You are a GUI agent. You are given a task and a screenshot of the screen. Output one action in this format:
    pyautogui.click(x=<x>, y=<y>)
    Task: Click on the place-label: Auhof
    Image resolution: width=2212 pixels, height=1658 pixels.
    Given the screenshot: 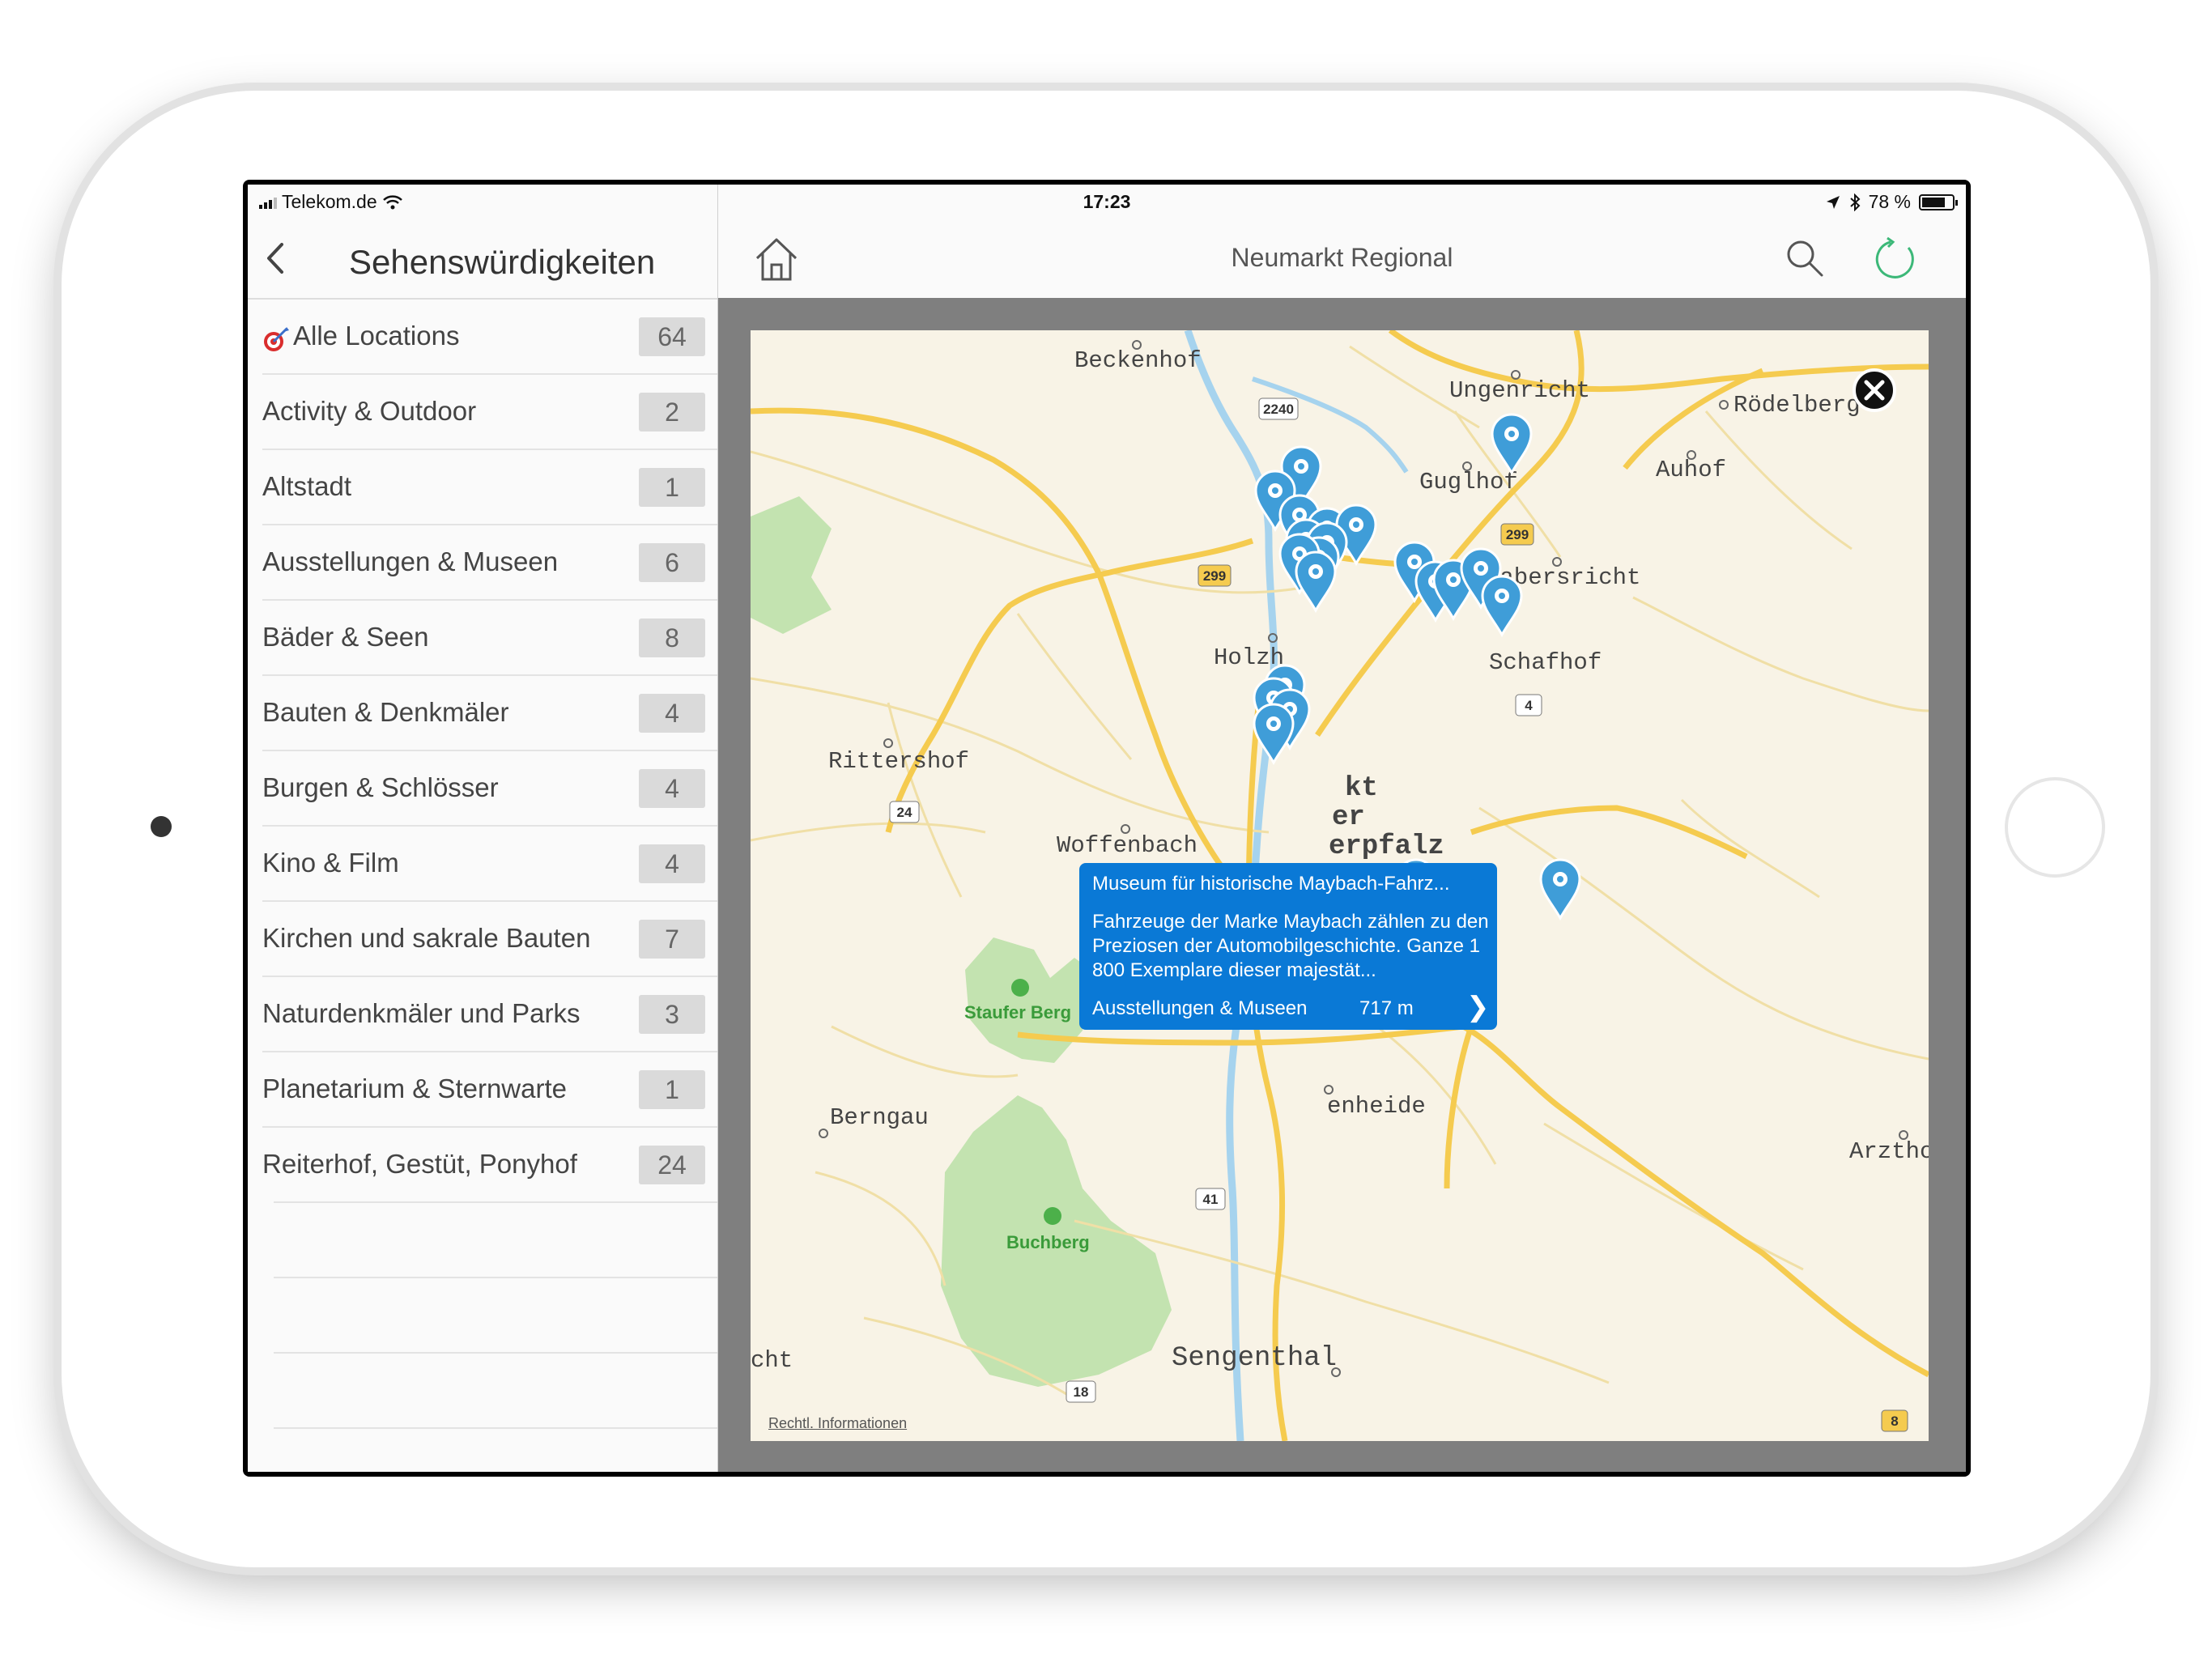 What is the action you would take?
    pyautogui.click(x=1691, y=470)
    